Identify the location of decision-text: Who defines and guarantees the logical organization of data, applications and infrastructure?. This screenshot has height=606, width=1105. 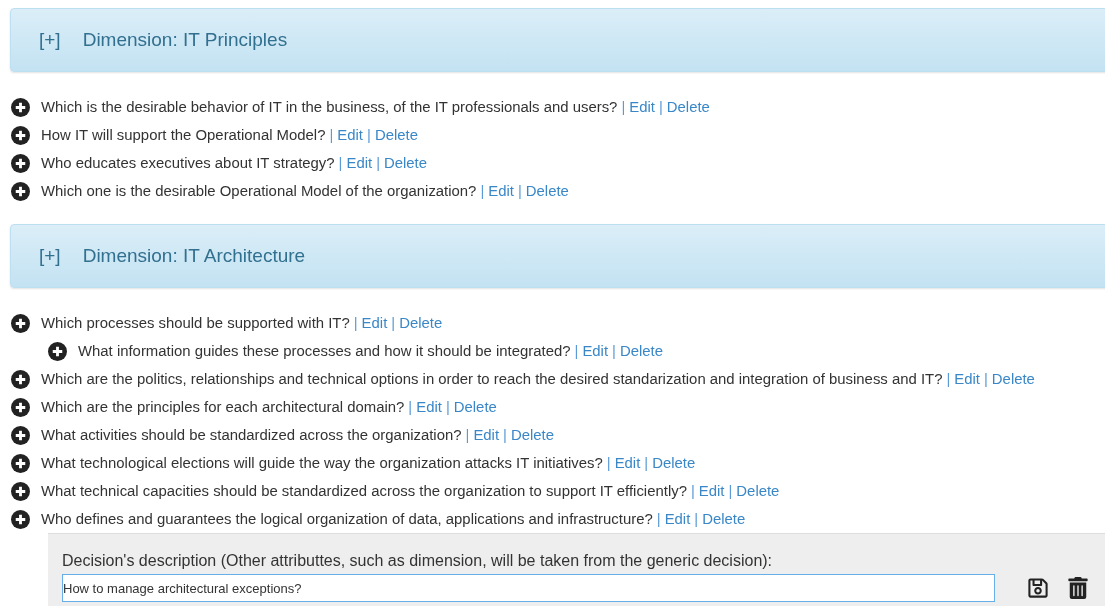
(347, 519).